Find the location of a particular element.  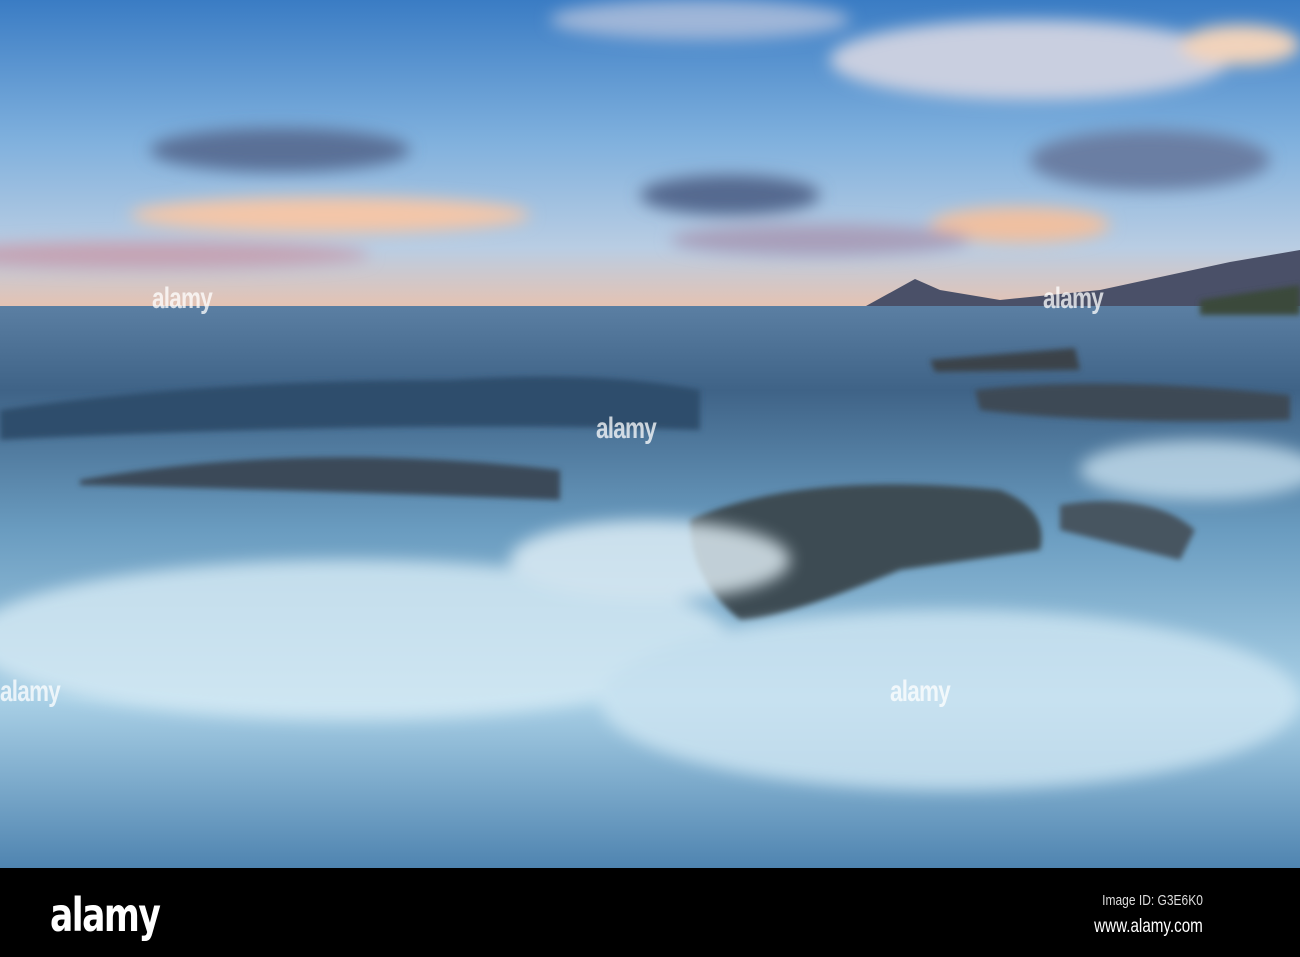

image-id: Image ID: G3E6K0 is located at coordinates (1152, 900).